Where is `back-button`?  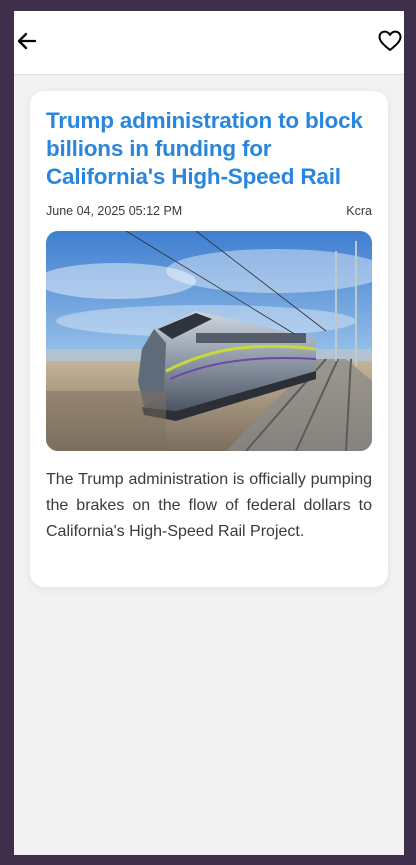 back-button is located at coordinates (27, 43).